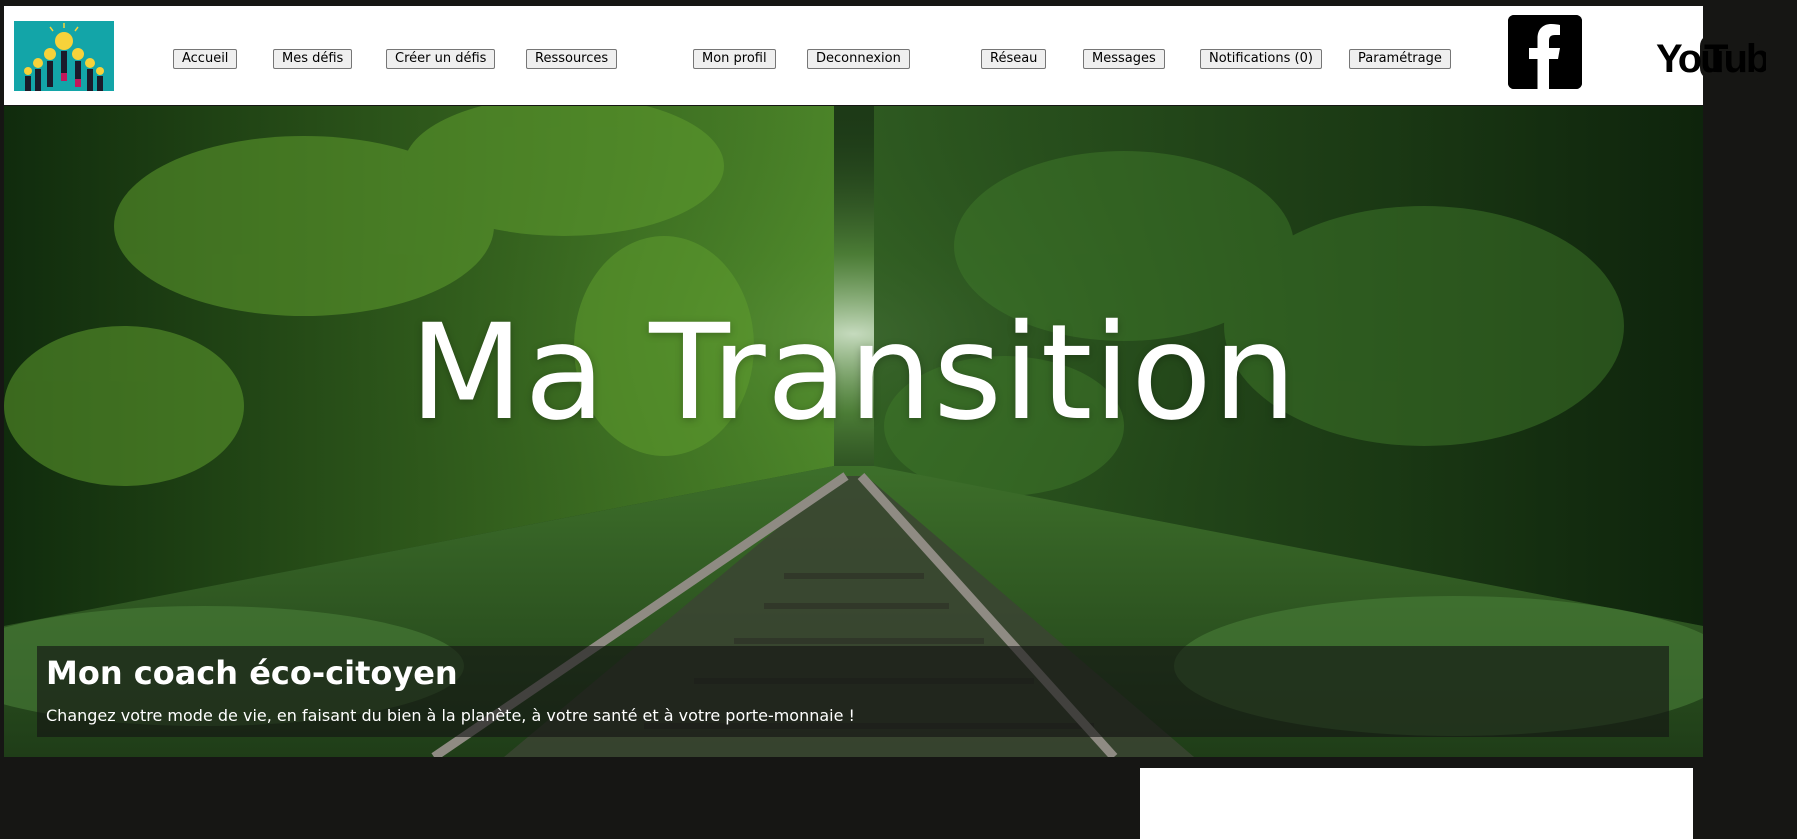 Image resolution: width=1797 pixels, height=839 pixels. Describe the element at coordinates (1014, 59) in the screenshot. I see `nav-reseau-button: Réseau` at that location.